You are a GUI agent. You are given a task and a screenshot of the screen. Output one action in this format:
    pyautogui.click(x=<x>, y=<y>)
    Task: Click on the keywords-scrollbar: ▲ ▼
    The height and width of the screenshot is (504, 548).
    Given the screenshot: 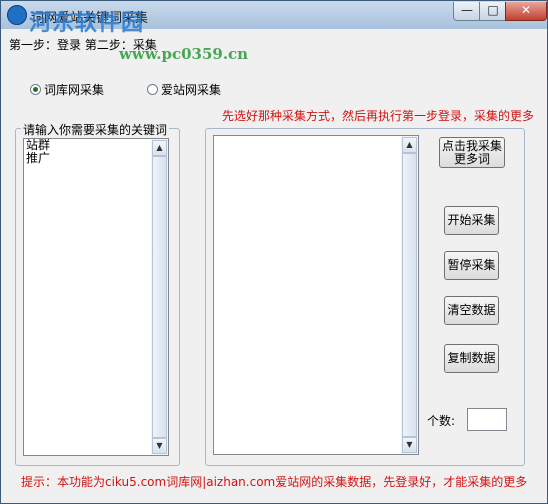 What is the action you would take?
    pyautogui.click(x=159, y=297)
    